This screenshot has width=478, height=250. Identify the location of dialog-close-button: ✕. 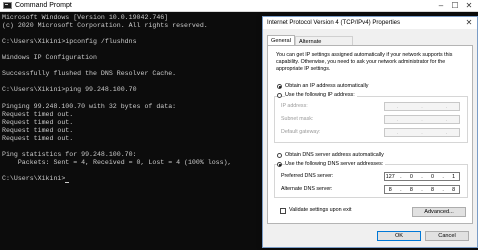
(469, 23).